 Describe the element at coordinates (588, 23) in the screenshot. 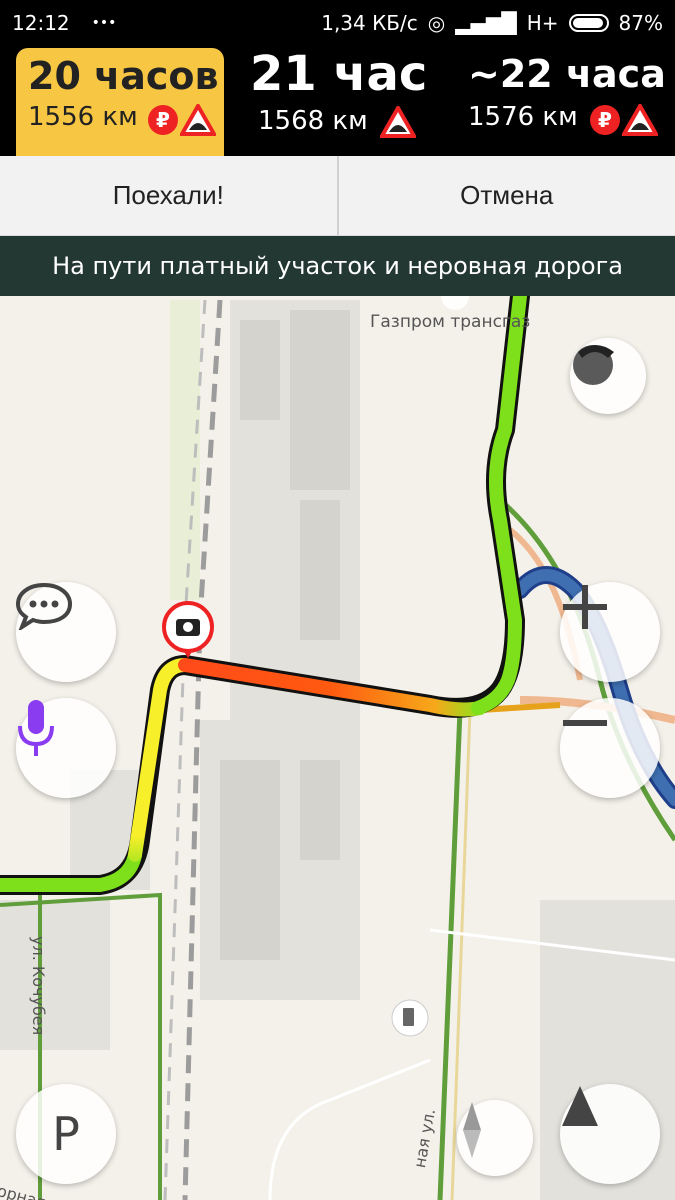

I see `battery-icon` at that location.